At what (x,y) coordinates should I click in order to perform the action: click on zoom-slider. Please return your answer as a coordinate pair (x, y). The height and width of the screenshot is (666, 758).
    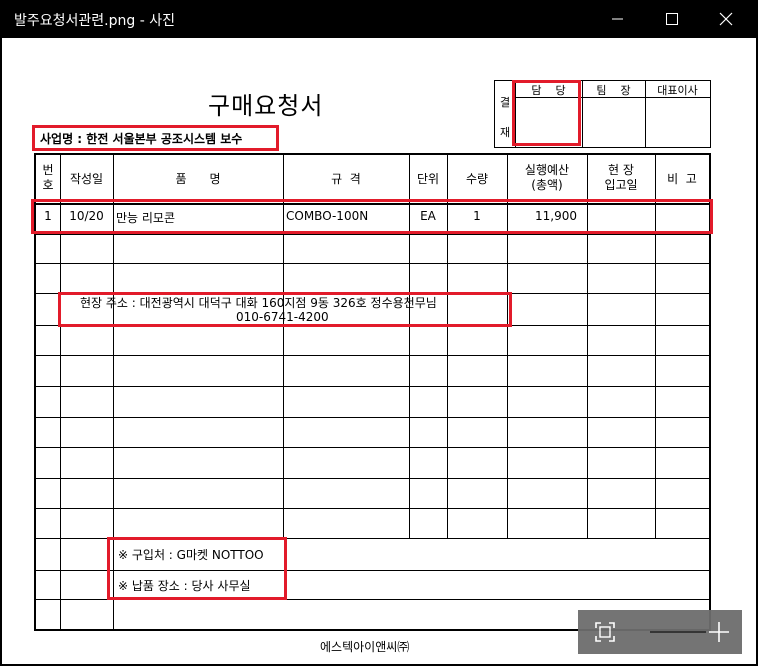
    Looking at the image, I should click on (678, 632).